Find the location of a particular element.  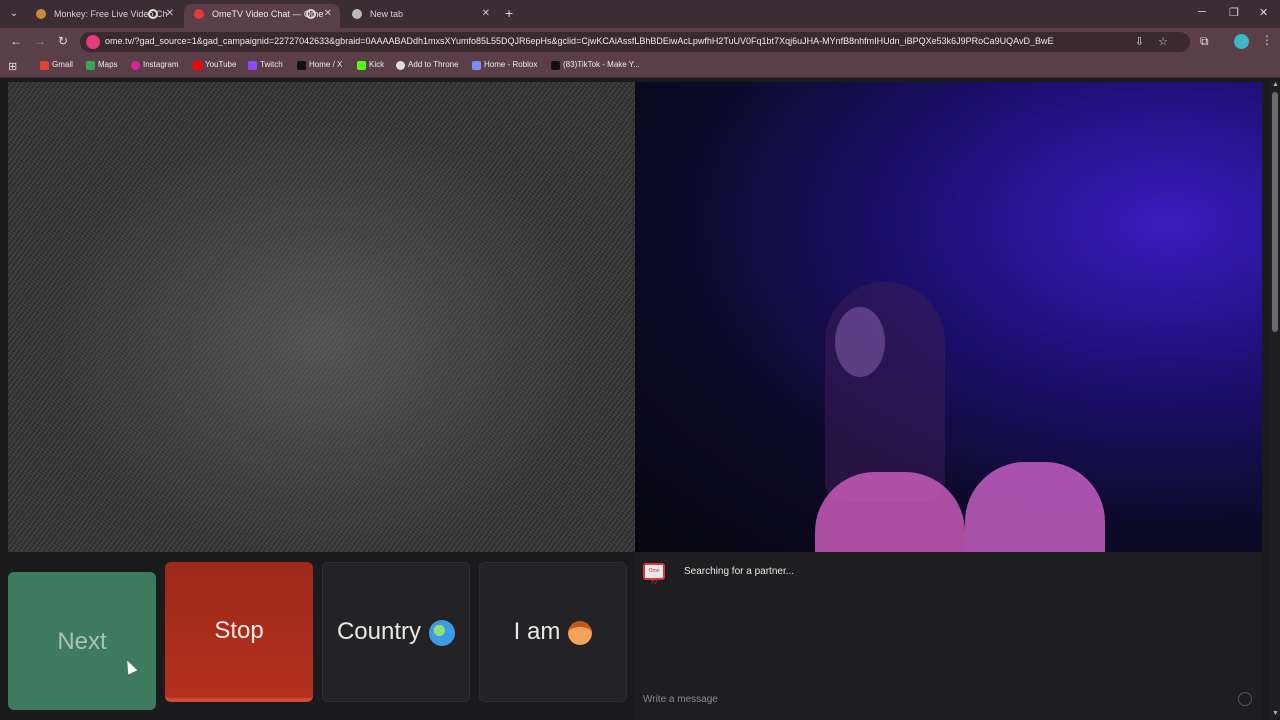

restore-icon: ❐ is located at coordinates (1234, 12).